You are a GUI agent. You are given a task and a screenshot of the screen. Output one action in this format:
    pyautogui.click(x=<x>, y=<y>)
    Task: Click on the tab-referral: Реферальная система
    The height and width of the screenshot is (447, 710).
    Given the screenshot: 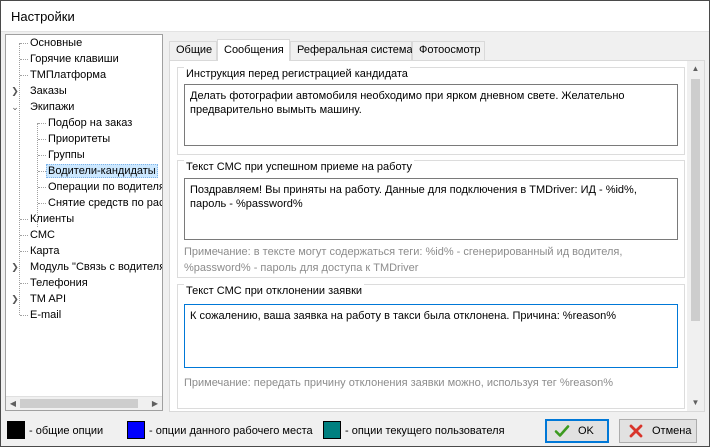 What is the action you would take?
    pyautogui.click(x=351, y=50)
    